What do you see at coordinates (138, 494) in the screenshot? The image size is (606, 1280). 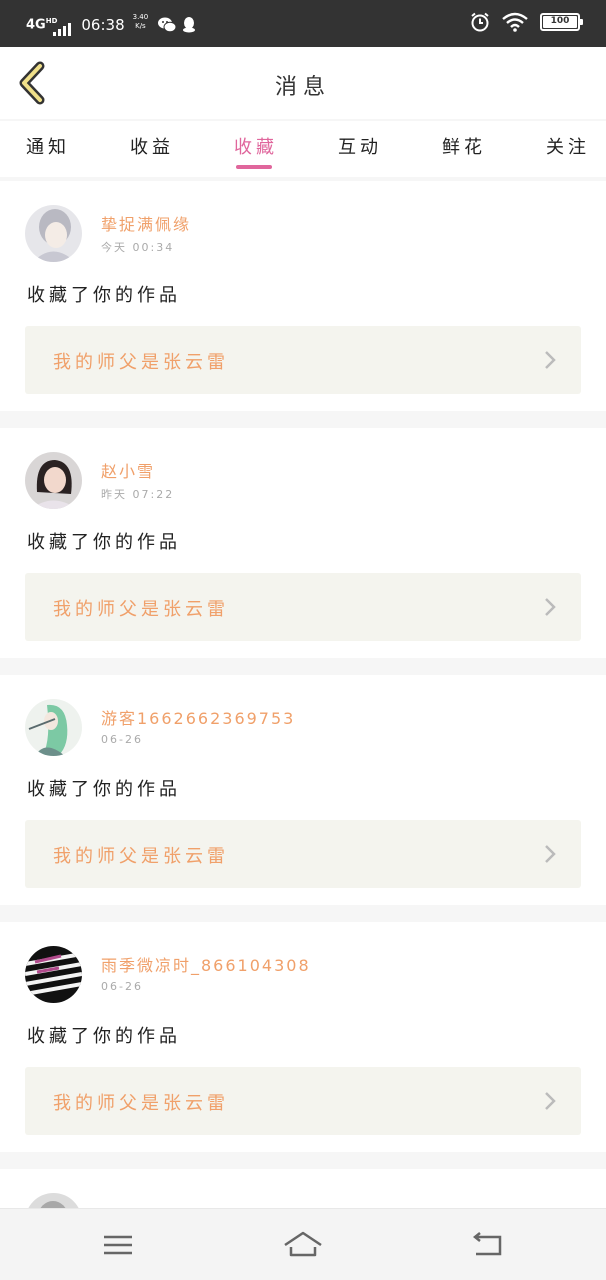 I see `timestamp: 昨天 07:22` at bounding box center [138, 494].